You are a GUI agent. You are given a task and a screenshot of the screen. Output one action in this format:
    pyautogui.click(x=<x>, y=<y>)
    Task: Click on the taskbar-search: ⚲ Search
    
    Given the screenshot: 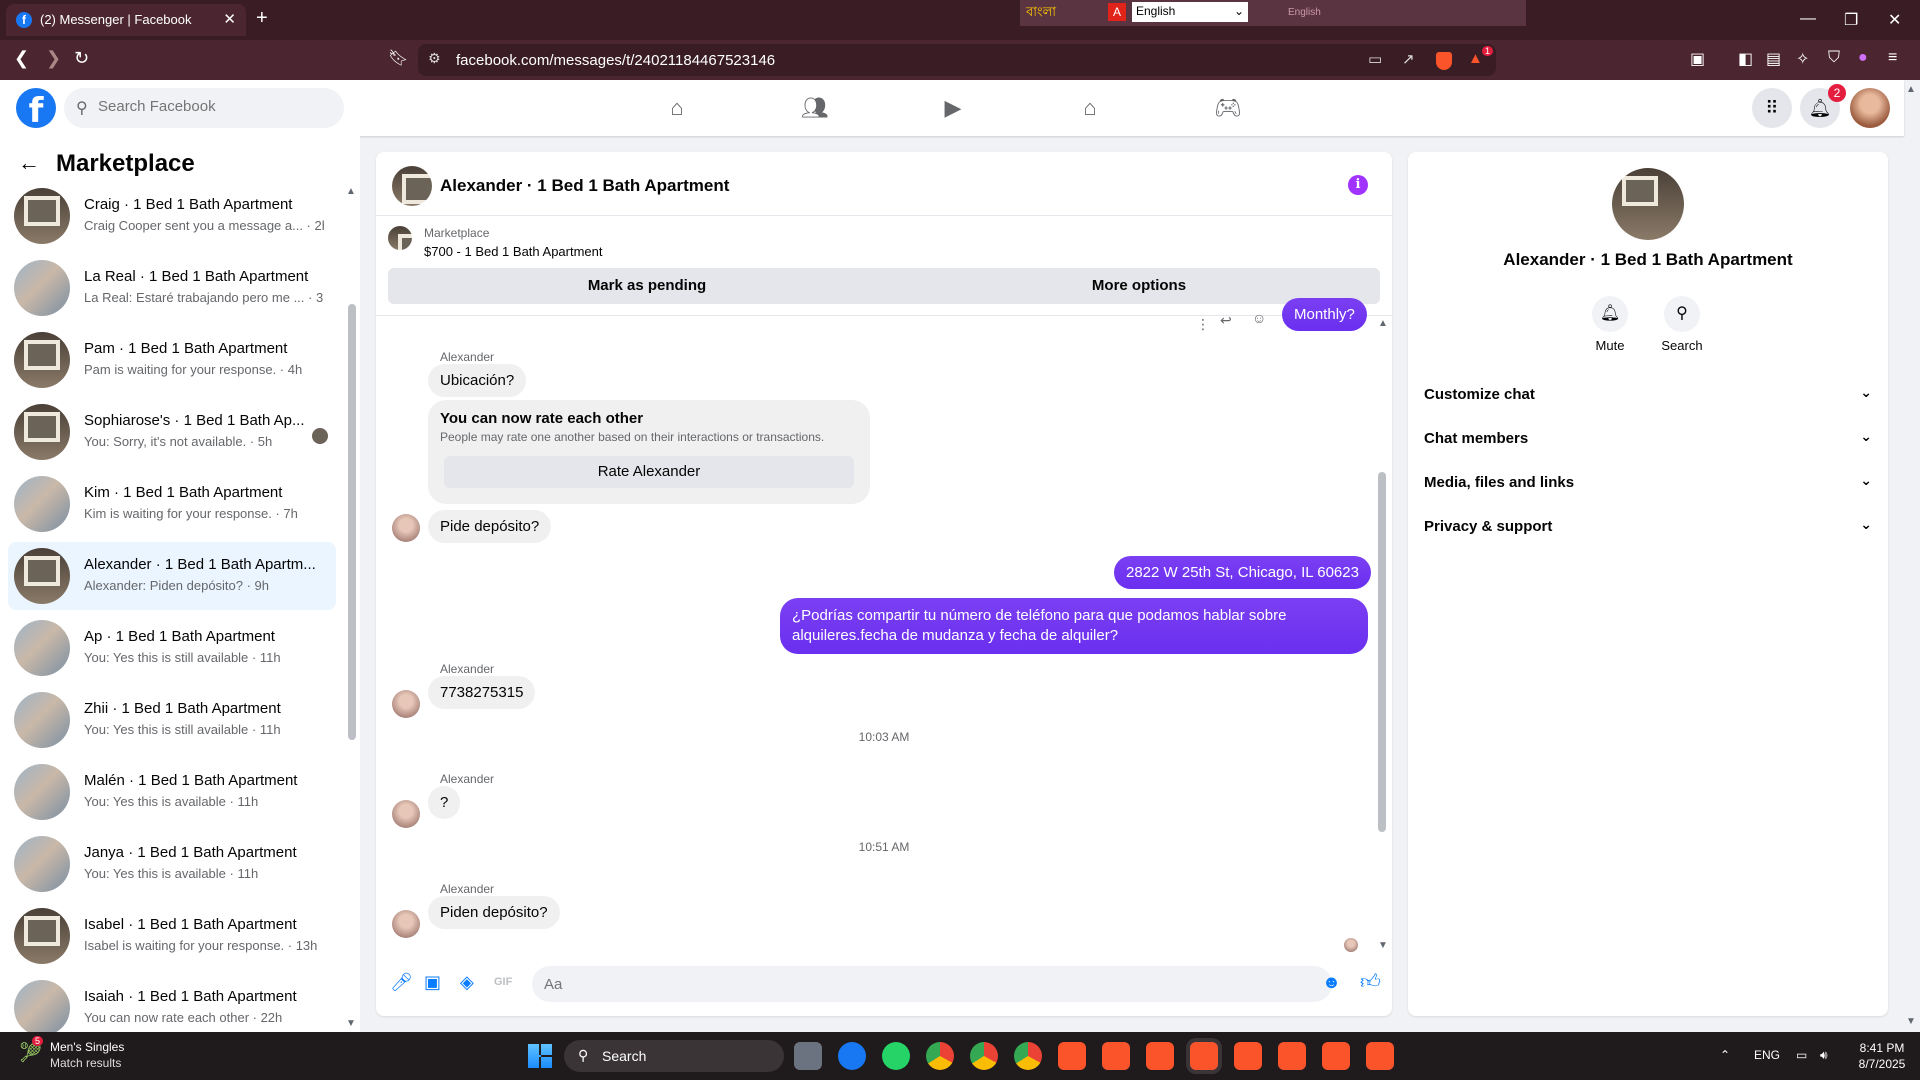 What is the action you would take?
    pyautogui.click(x=674, y=1056)
    